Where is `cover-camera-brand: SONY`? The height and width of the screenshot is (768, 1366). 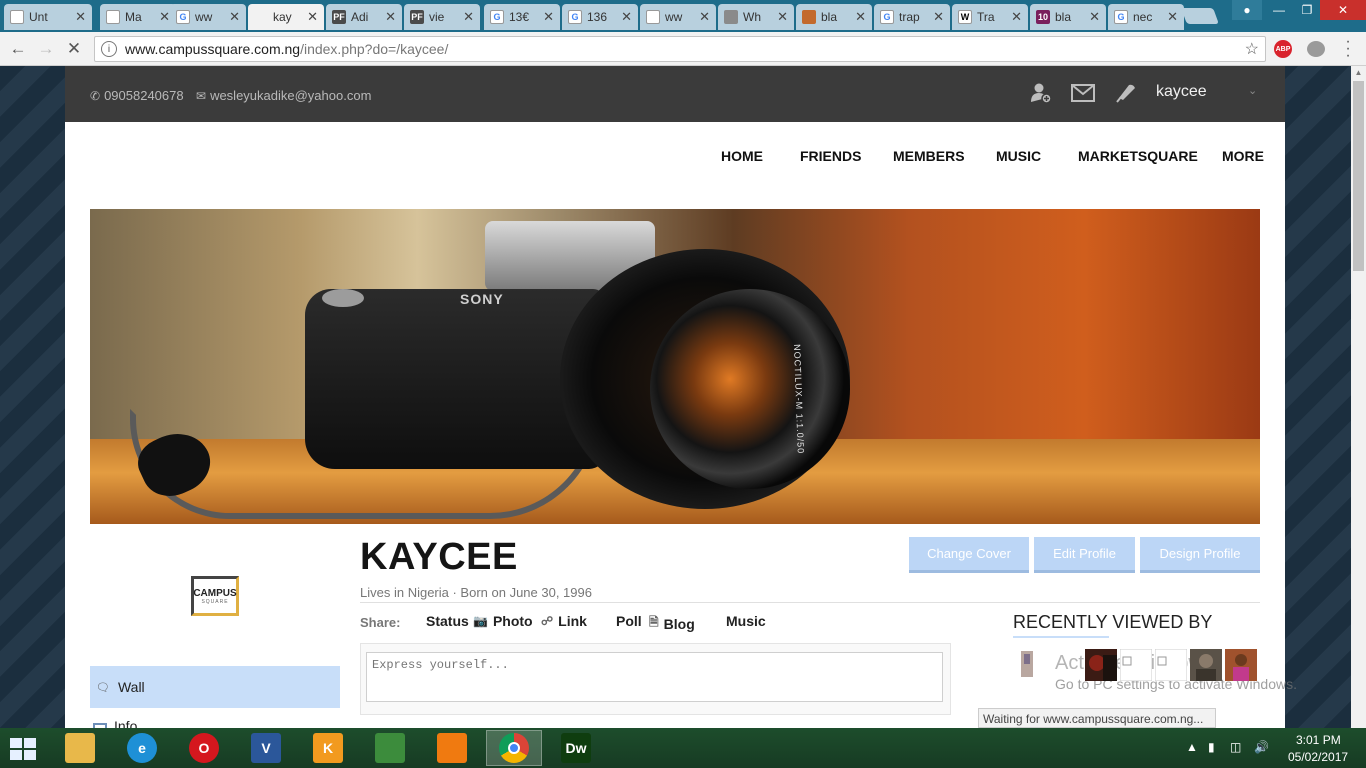
cover-camera-brand: SONY is located at coordinates (482, 299).